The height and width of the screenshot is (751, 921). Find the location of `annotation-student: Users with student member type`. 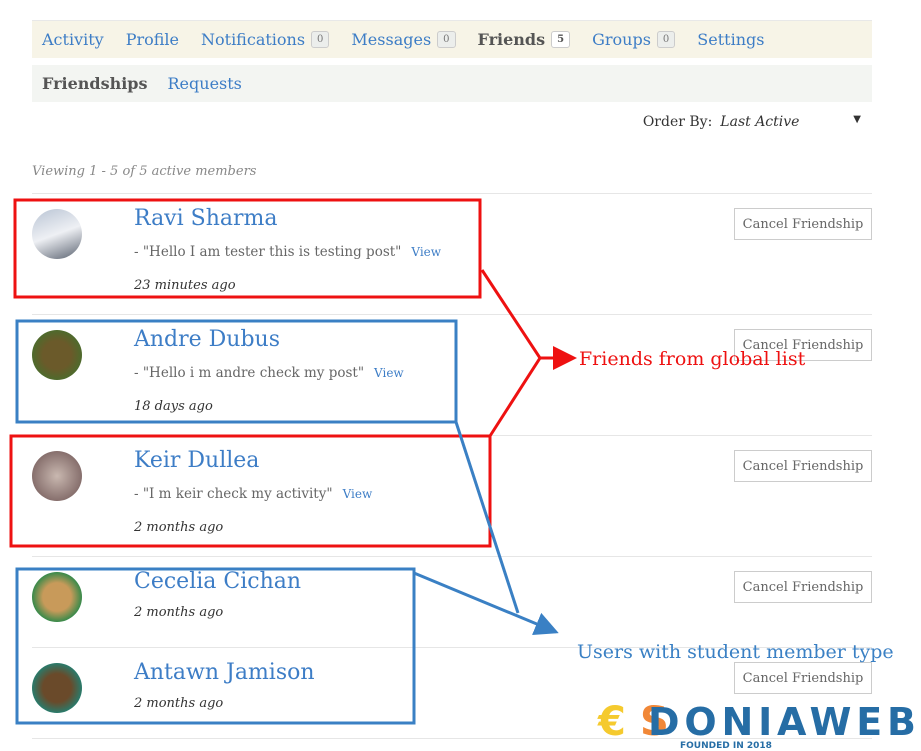

annotation-student: Users with student member type is located at coordinates (735, 652).